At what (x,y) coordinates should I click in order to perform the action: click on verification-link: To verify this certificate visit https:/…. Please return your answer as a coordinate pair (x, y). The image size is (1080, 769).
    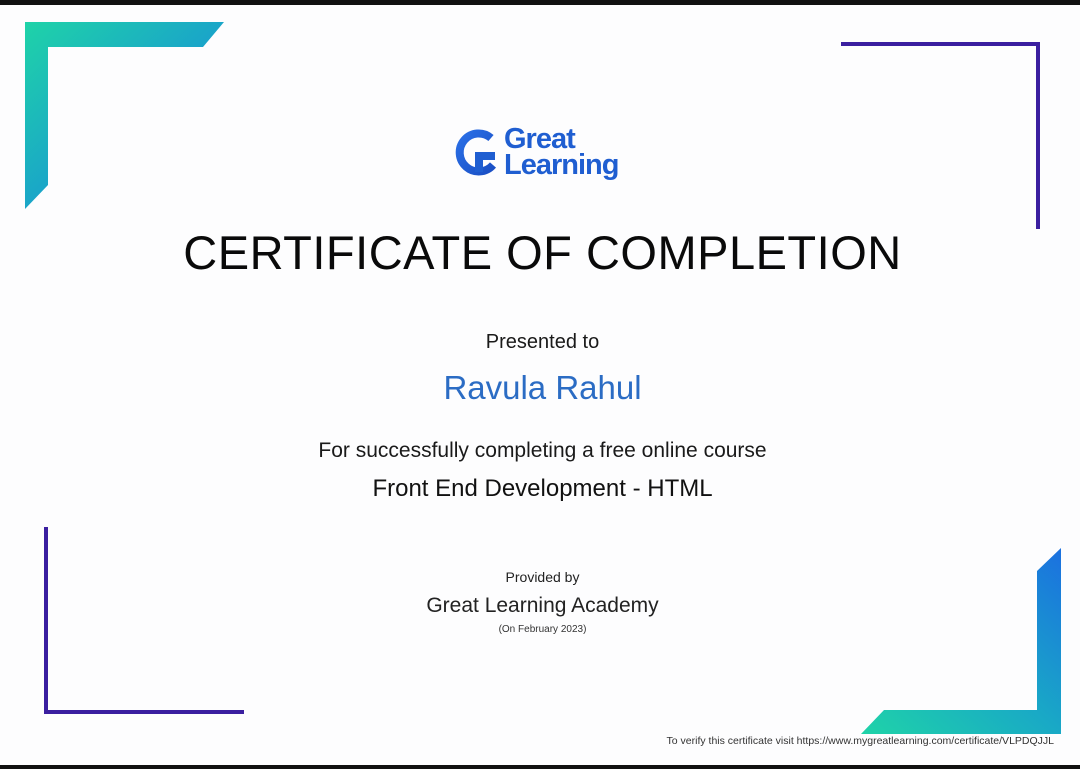
    Looking at the image, I should click on (860, 741).